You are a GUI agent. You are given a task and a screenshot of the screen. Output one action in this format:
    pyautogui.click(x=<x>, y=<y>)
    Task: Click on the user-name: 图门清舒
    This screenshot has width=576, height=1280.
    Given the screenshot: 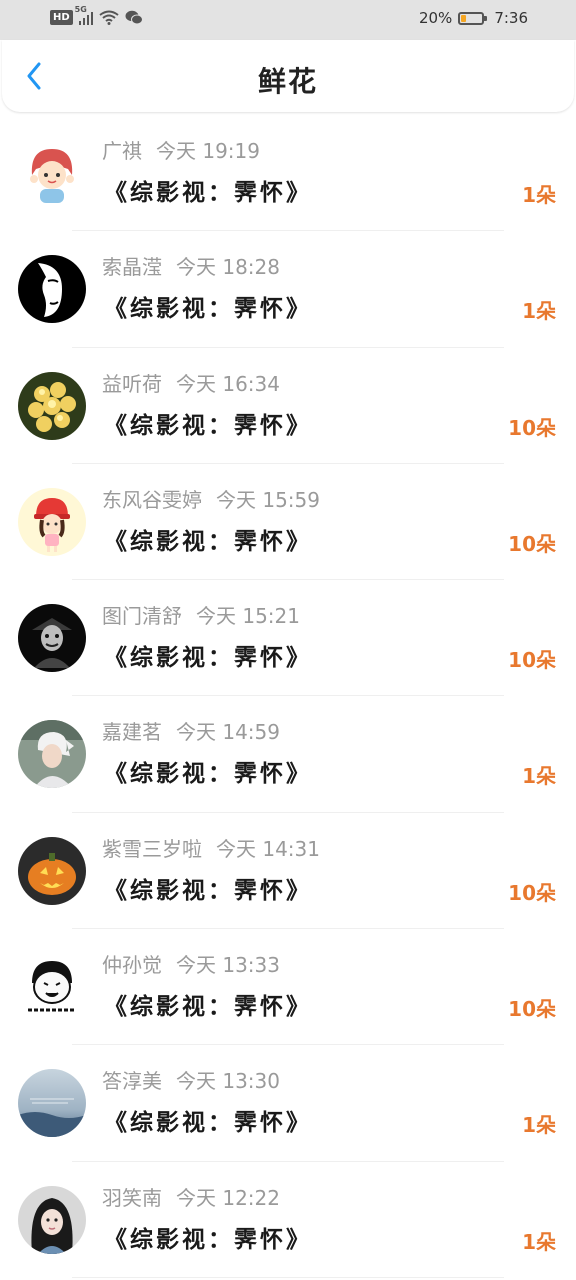 What is the action you would take?
    pyautogui.click(x=142, y=616)
    